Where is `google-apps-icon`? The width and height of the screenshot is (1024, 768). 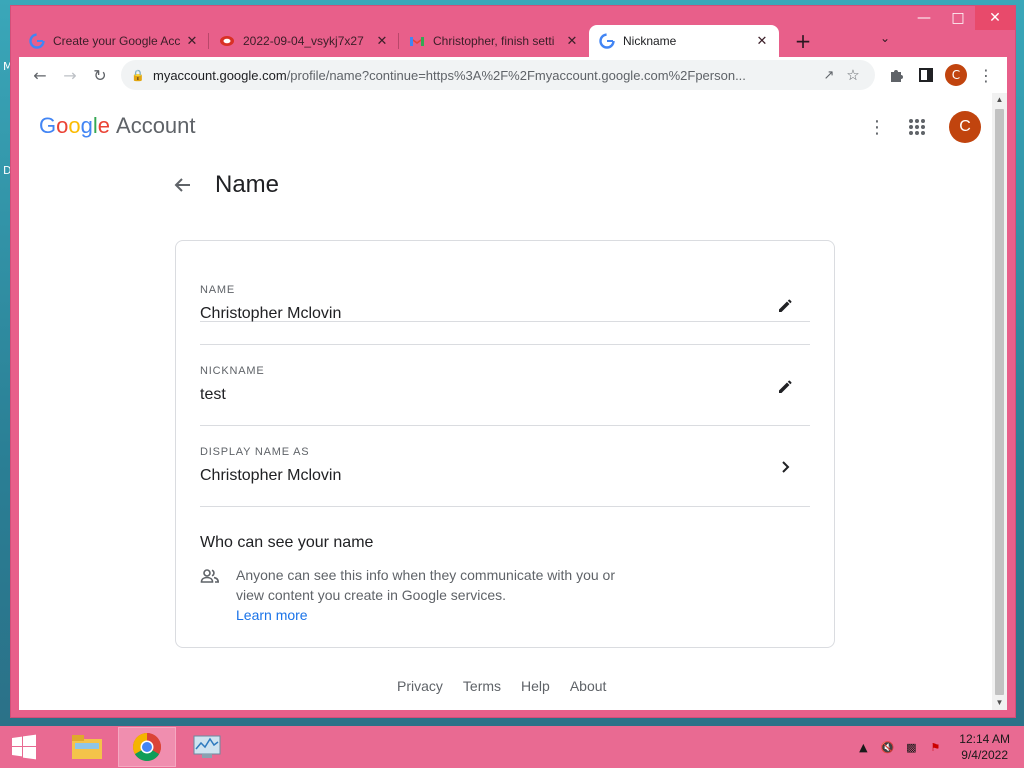
google-apps-icon is located at coordinates (917, 127).